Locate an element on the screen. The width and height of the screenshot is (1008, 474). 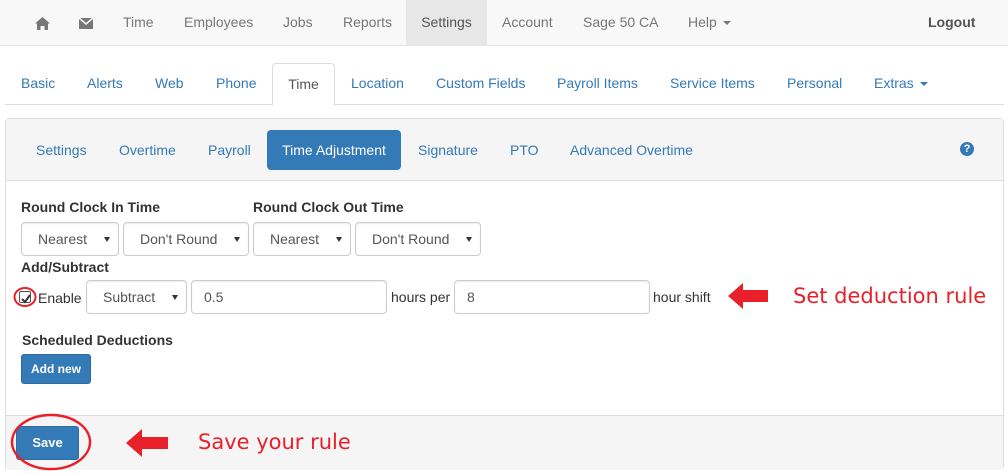
subtab-time-adjustment: Time Adjustment is located at coordinates (334, 150).